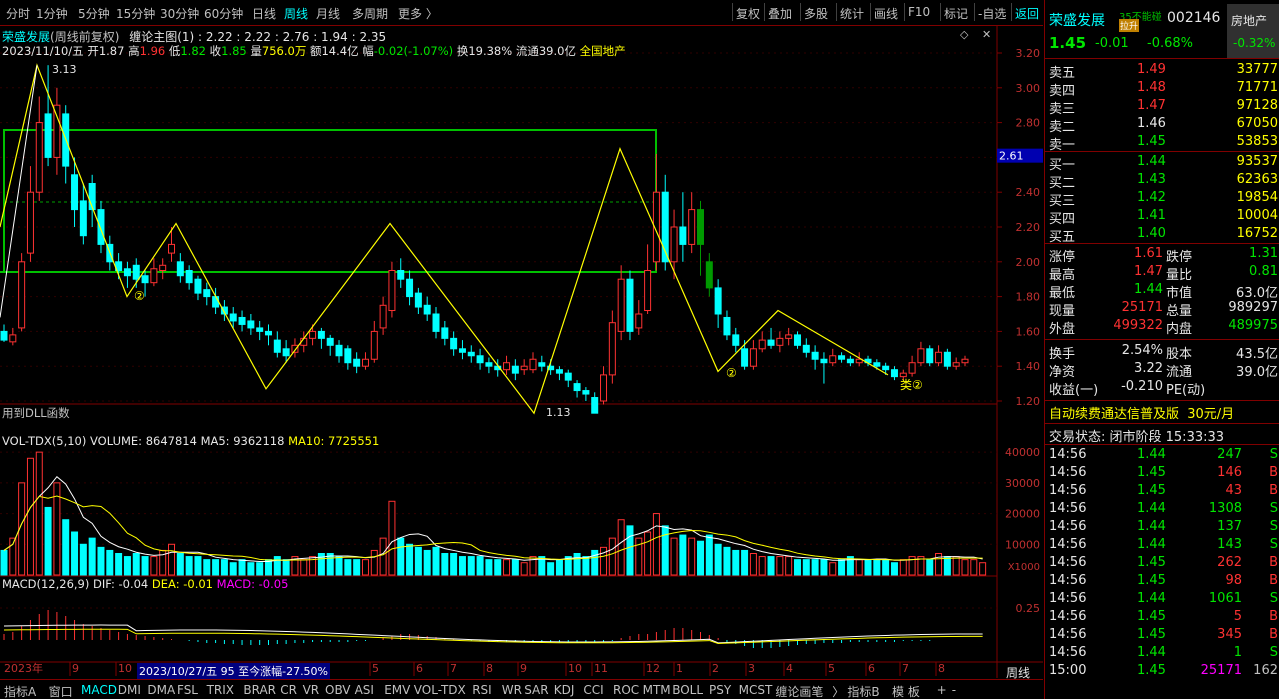  Describe the element at coordinates (61, 691) in the screenshot. I see `indicator-tab-1: 窗口` at that location.